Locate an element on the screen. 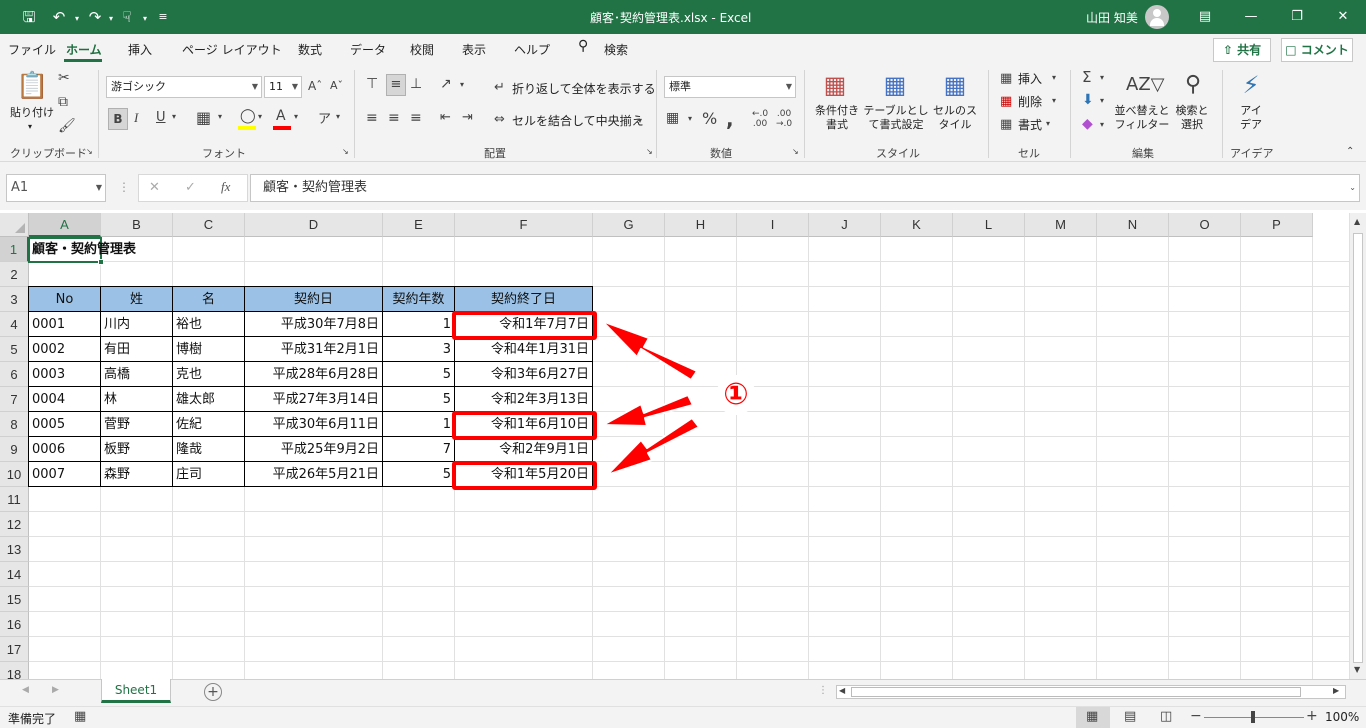 The width and height of the screenshot is (1366, 728). restore-icon: ❐ is located at coordinates (1297, 17).